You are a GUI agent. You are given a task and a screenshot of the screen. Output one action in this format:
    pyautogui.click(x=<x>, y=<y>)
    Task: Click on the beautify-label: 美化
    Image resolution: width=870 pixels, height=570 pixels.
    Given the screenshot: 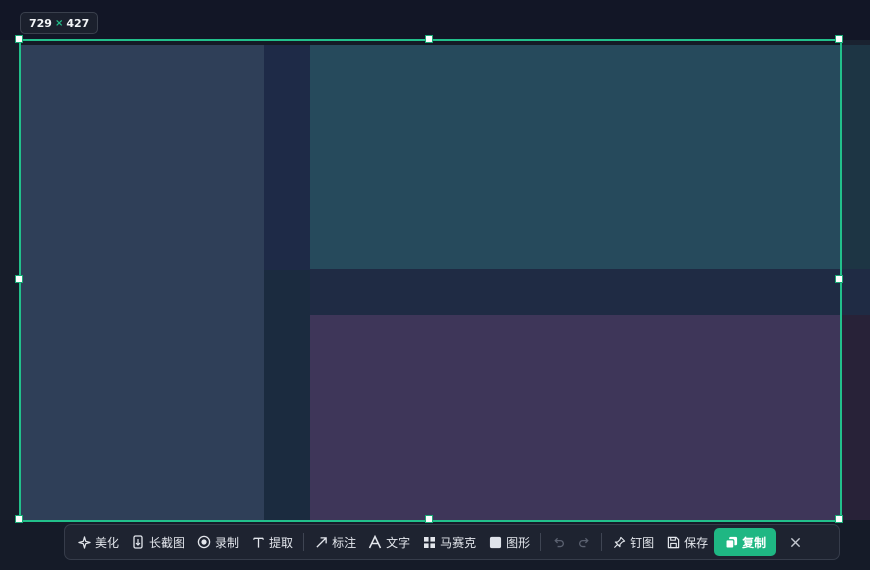 What is the action you would take?
    pyautogui.click(x=107, y=542)
    